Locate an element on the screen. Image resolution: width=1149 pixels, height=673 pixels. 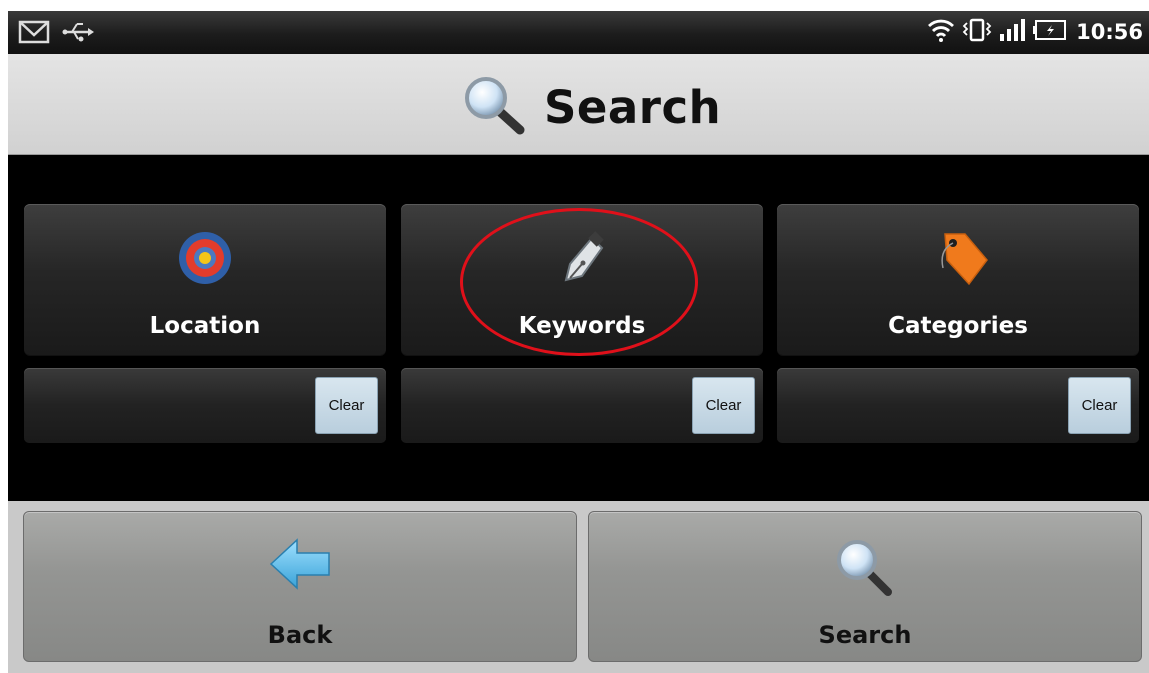
arrow-left-icon is located at coordinates (300, 566).